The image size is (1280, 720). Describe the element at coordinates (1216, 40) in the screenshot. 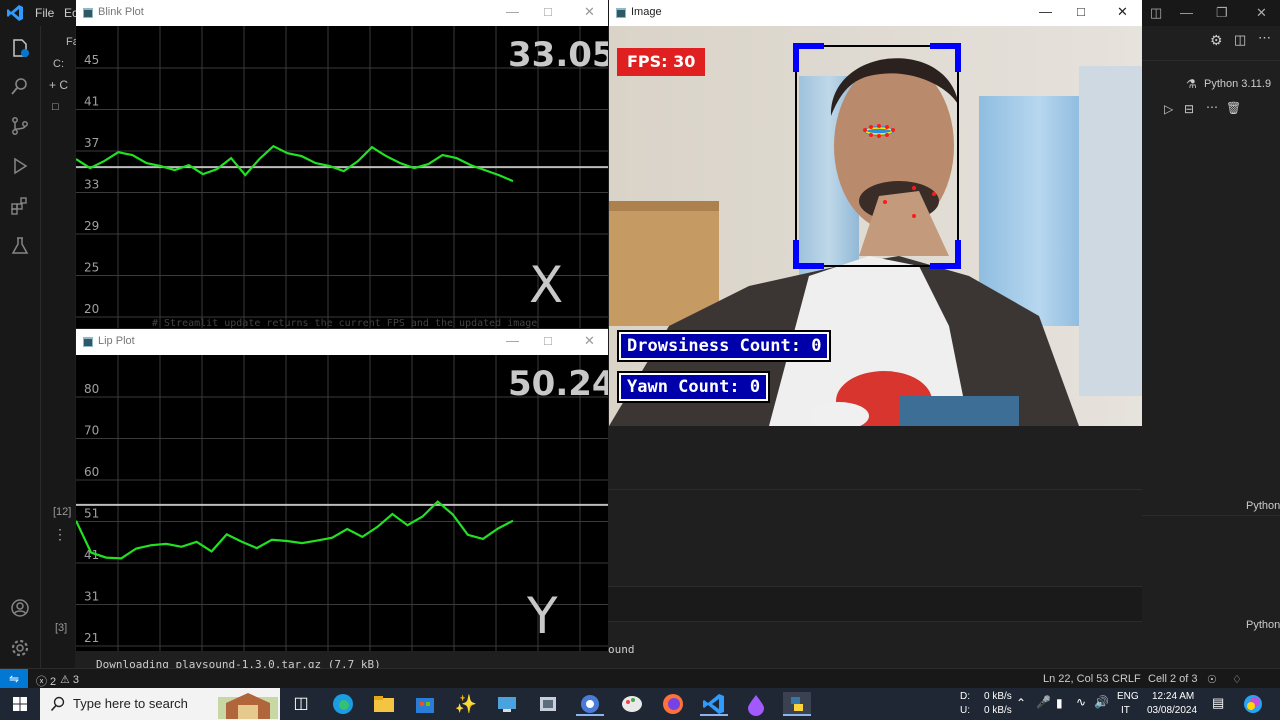

I see `gear-icon: ⚙` at that location.